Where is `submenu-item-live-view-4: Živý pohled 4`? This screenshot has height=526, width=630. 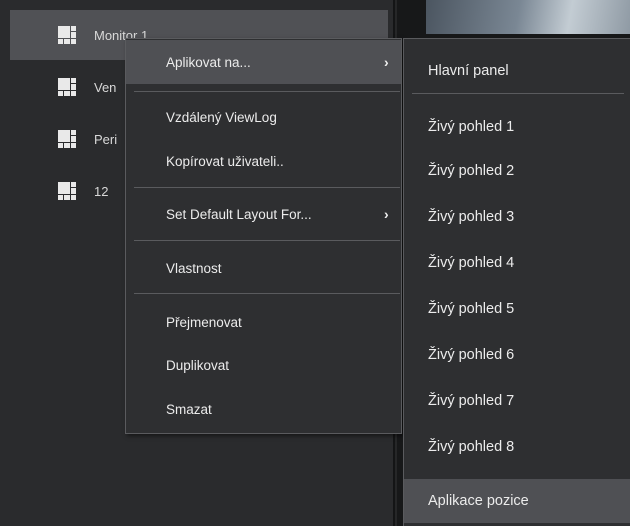 submenu-item-live-view-4: Živý pohled 4 is located at coordinates (517, 263).